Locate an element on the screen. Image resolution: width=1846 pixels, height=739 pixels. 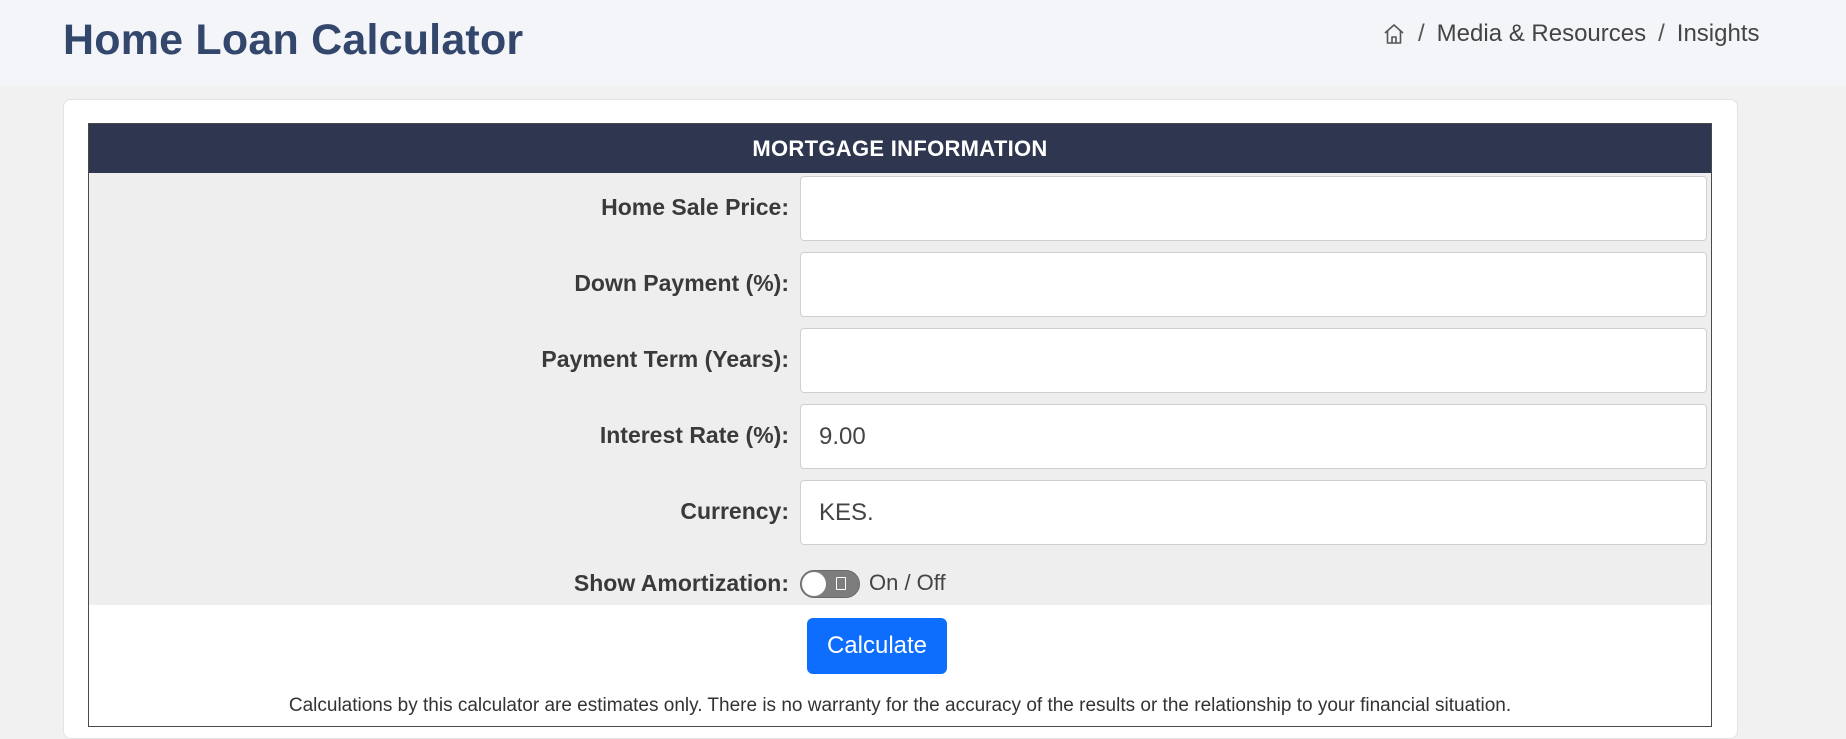
home-sale-price-input is located at coordinates (1253, 208).